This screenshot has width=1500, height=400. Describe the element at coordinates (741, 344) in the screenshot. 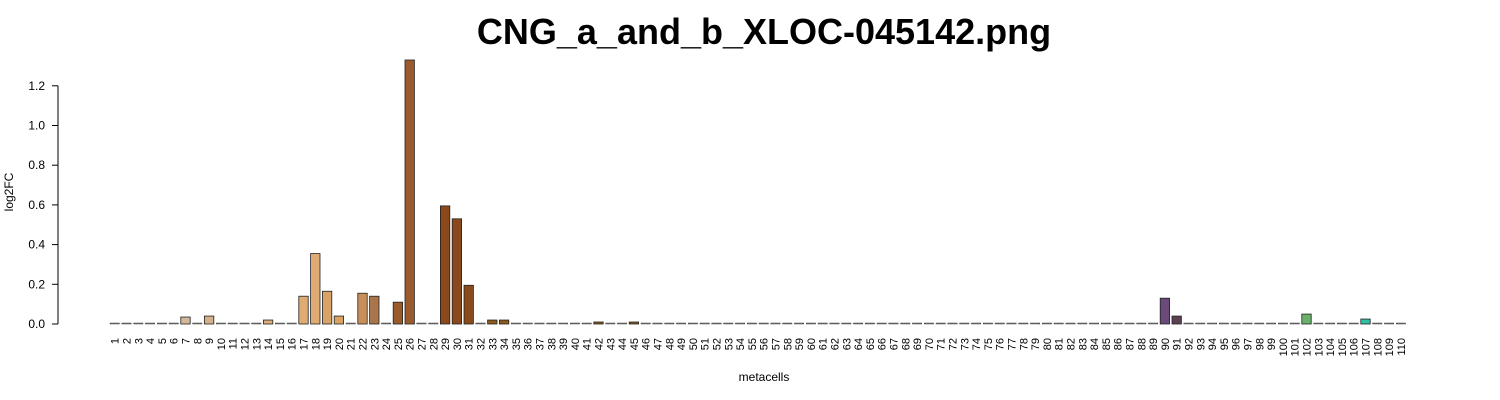

I see `x-tick-label: 54` at that location.